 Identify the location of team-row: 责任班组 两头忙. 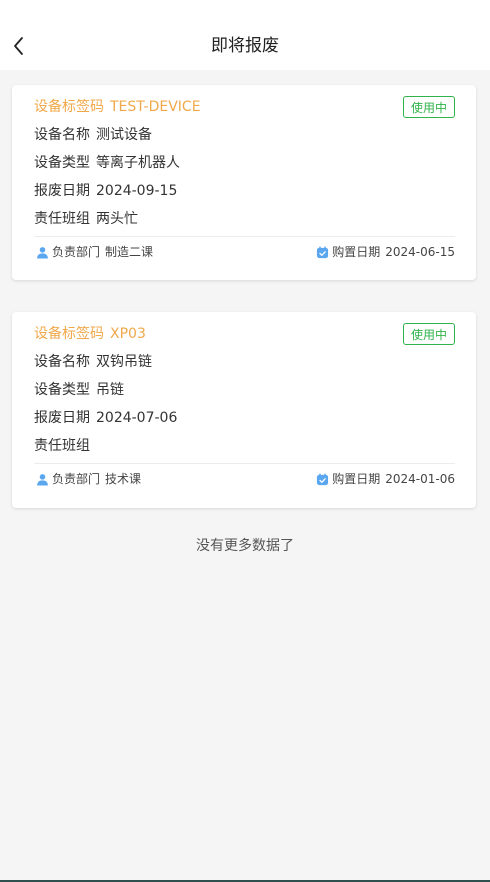
(86, 219).